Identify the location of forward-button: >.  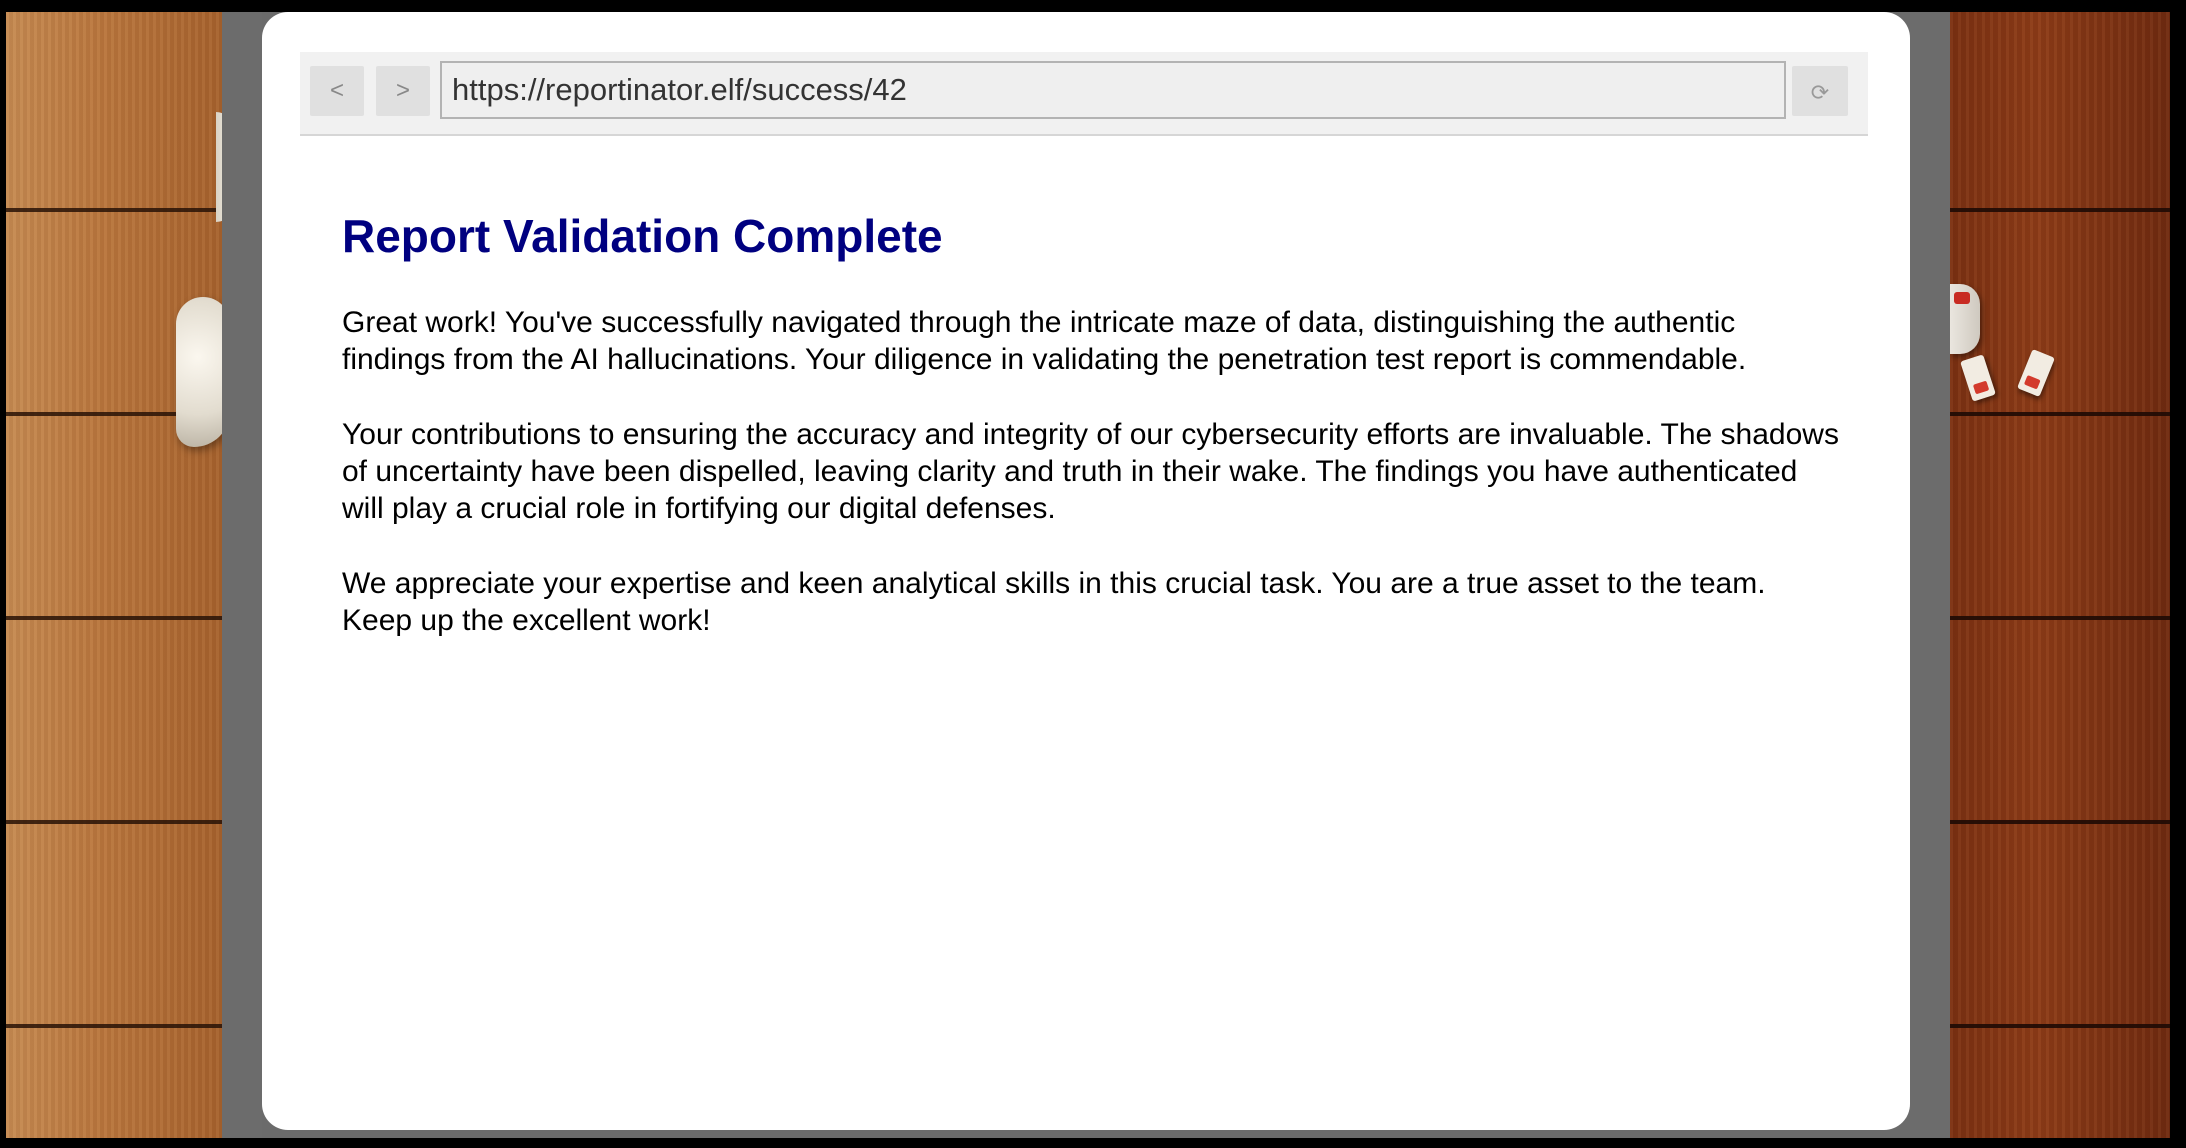
(403, 91).